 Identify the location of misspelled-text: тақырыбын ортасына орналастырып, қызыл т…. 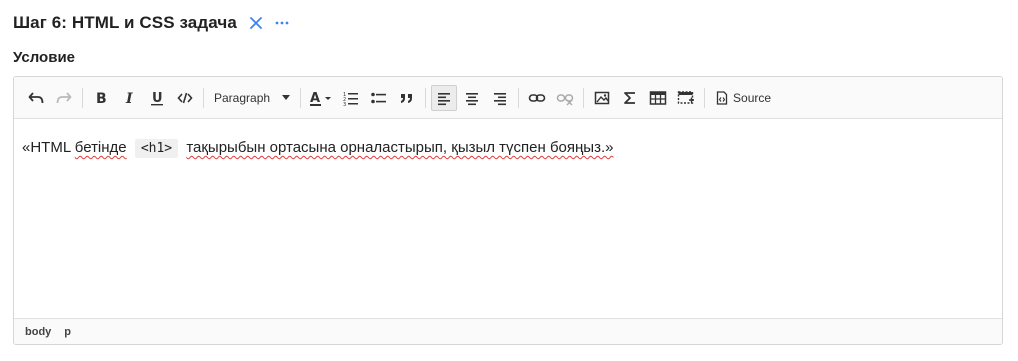
(400, 147).